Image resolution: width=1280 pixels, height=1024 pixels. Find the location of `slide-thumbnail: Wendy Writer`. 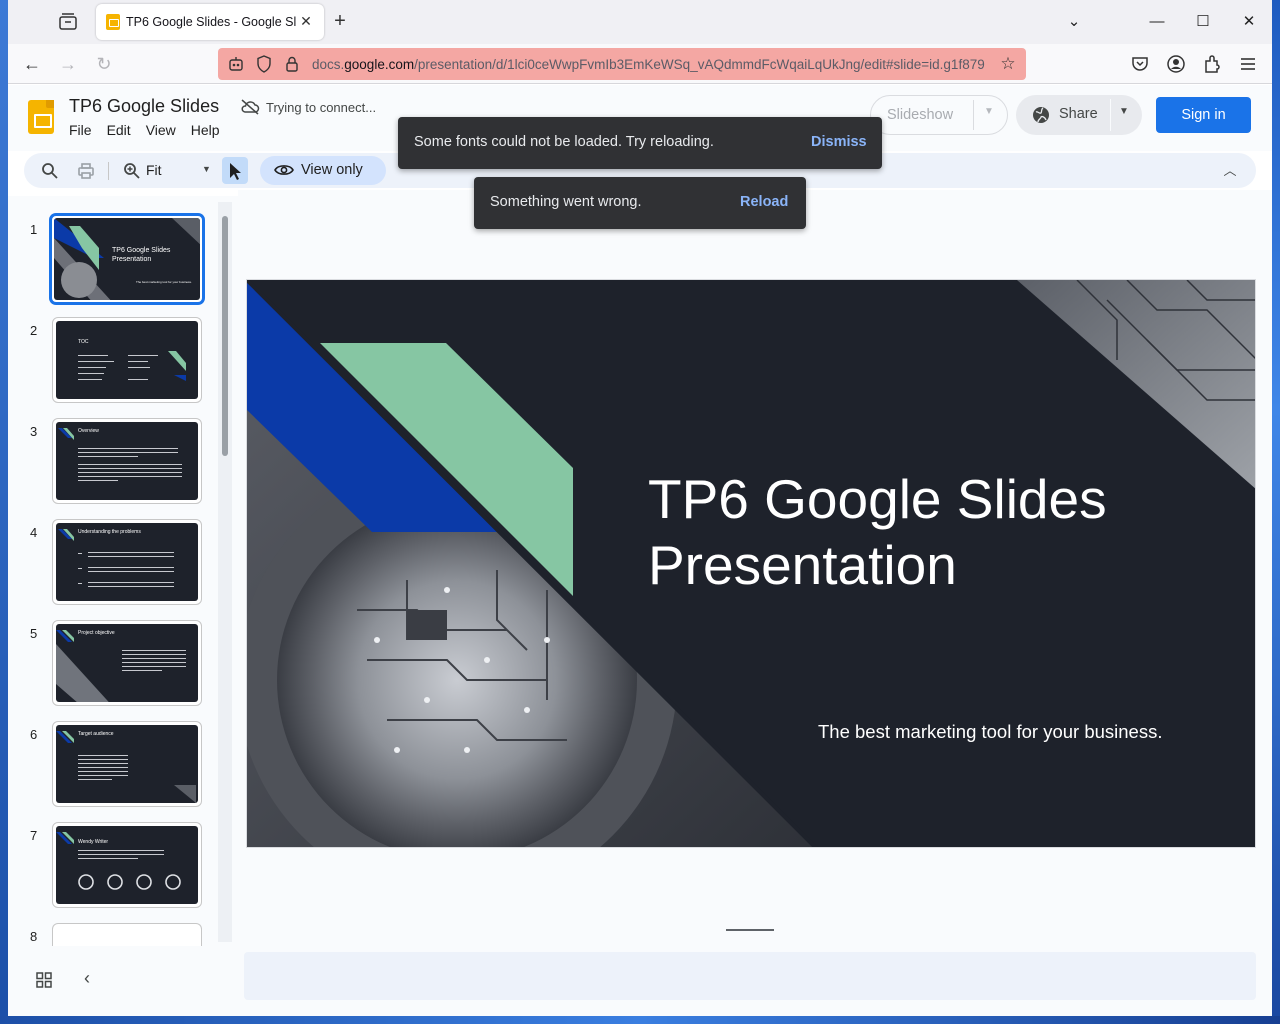

slide-thumbnail: Wendy Writer is located at coordinates (127, 865).